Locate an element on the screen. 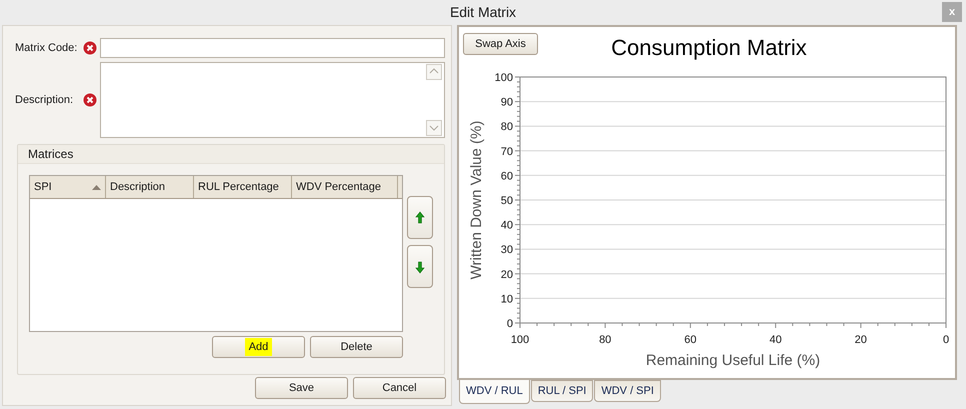 This screenshot has width=966, height=409. chart-tab: RUL / SPI is located at coordinates (562, 391).